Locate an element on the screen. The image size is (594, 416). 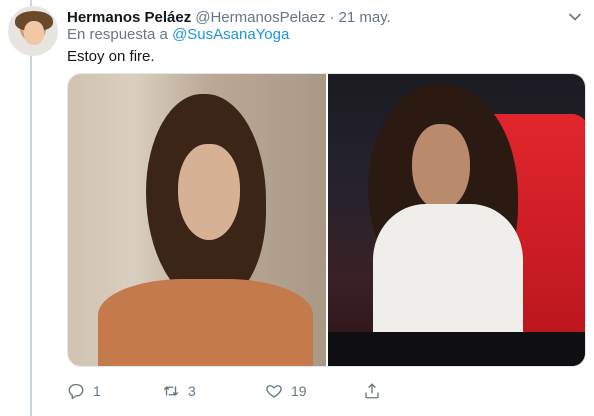
avatar-face is located at coordinates (34, 33).